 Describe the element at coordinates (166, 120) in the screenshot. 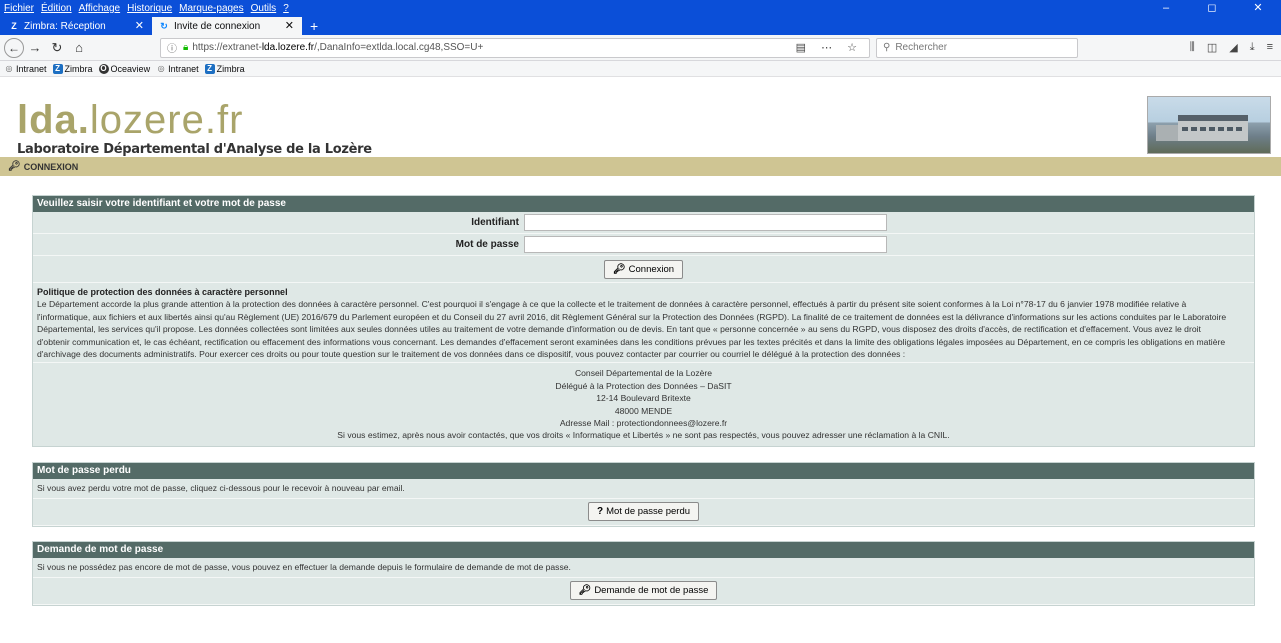

I see `logo-light: lozere.fr` at that location.